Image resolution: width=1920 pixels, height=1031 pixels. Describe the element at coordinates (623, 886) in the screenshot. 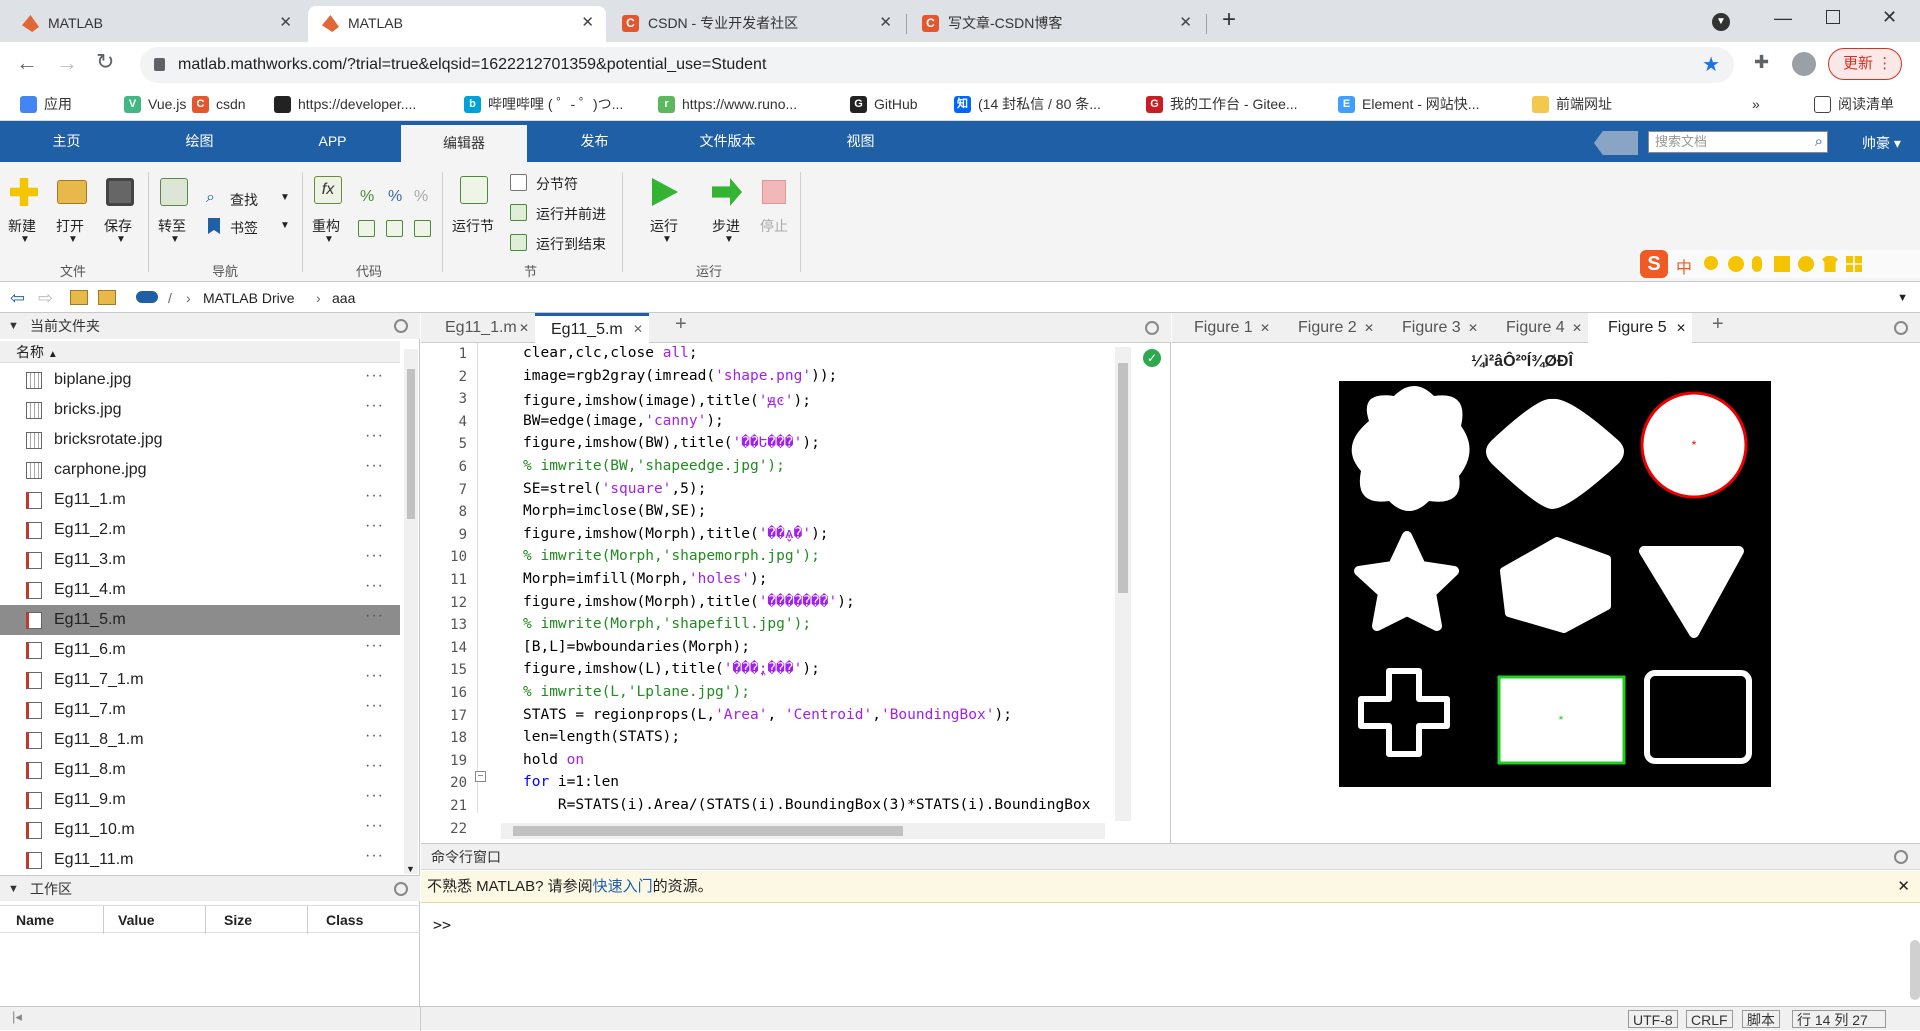

I see `quick-start-link: 快速入门` at that location.